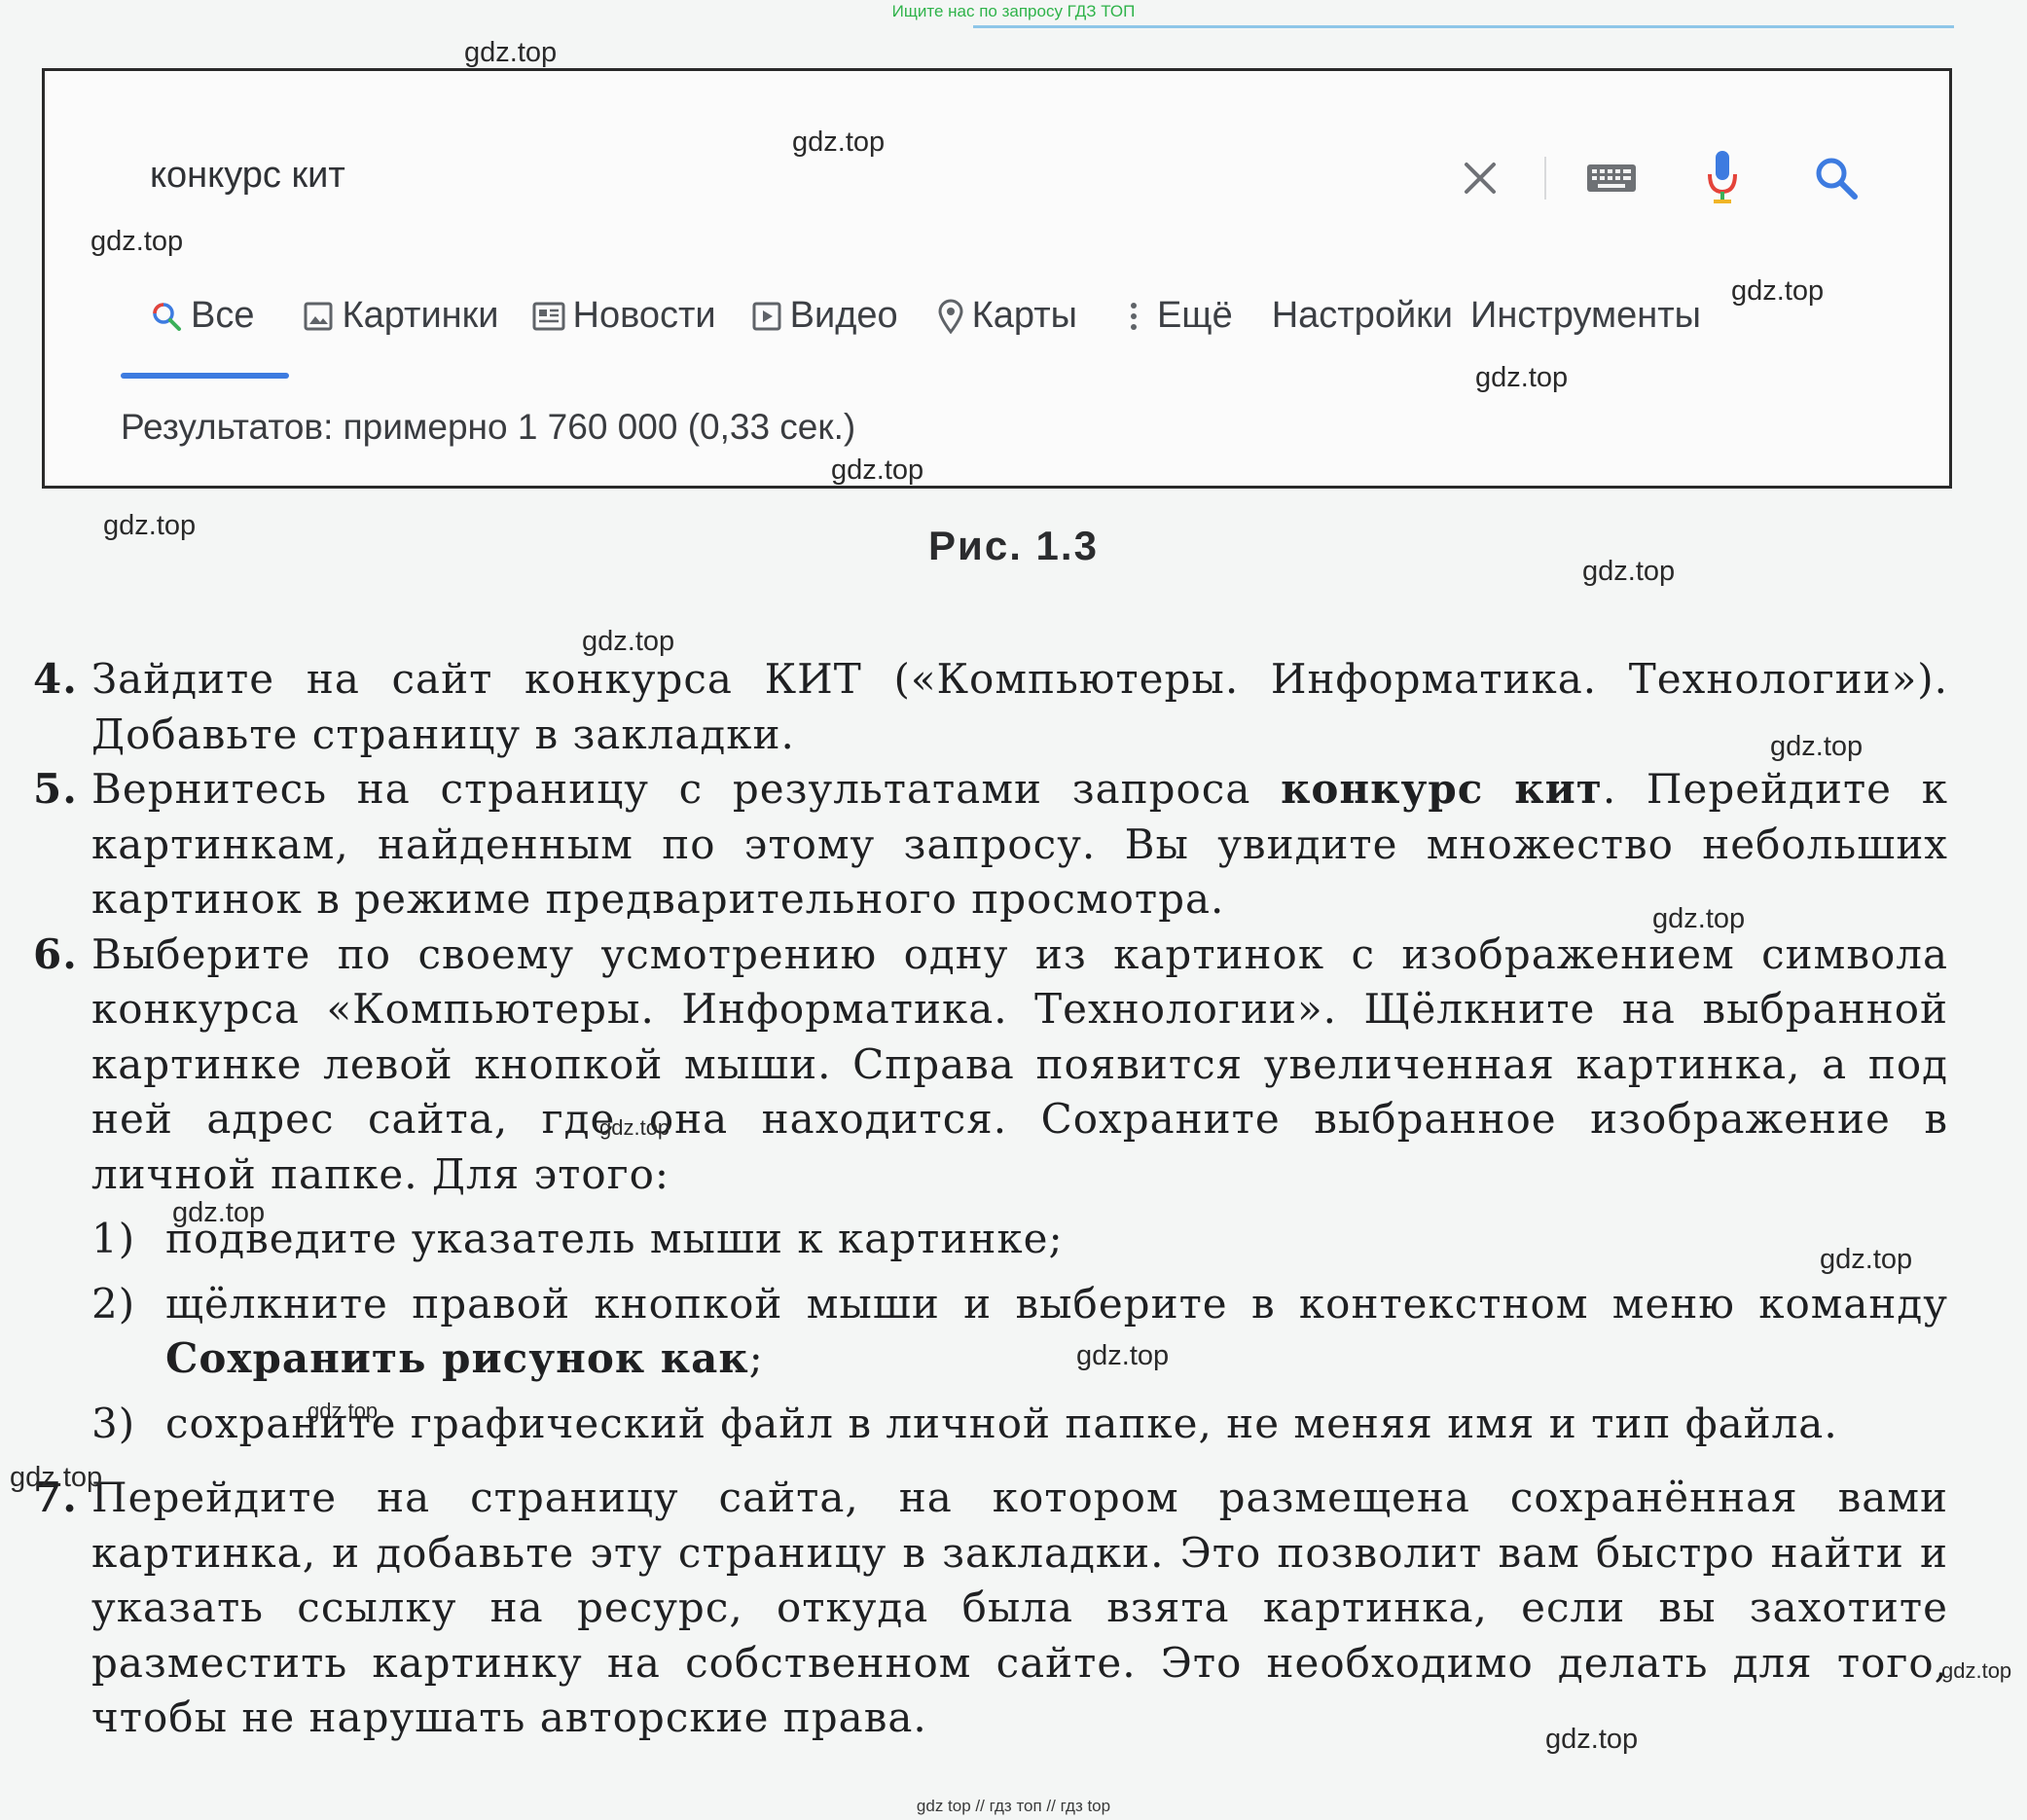 The height and width of the screenshot is (1820, 2027). I want to click on substep-text: подведите указатель мыши к картинке;, so click(614, 1238).